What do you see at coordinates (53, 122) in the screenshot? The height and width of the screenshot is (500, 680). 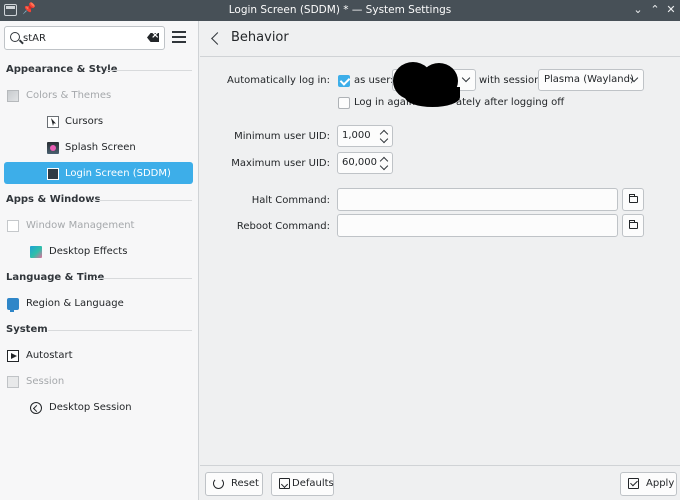 I see `cursor-icon` at bounding box center [53, 122].